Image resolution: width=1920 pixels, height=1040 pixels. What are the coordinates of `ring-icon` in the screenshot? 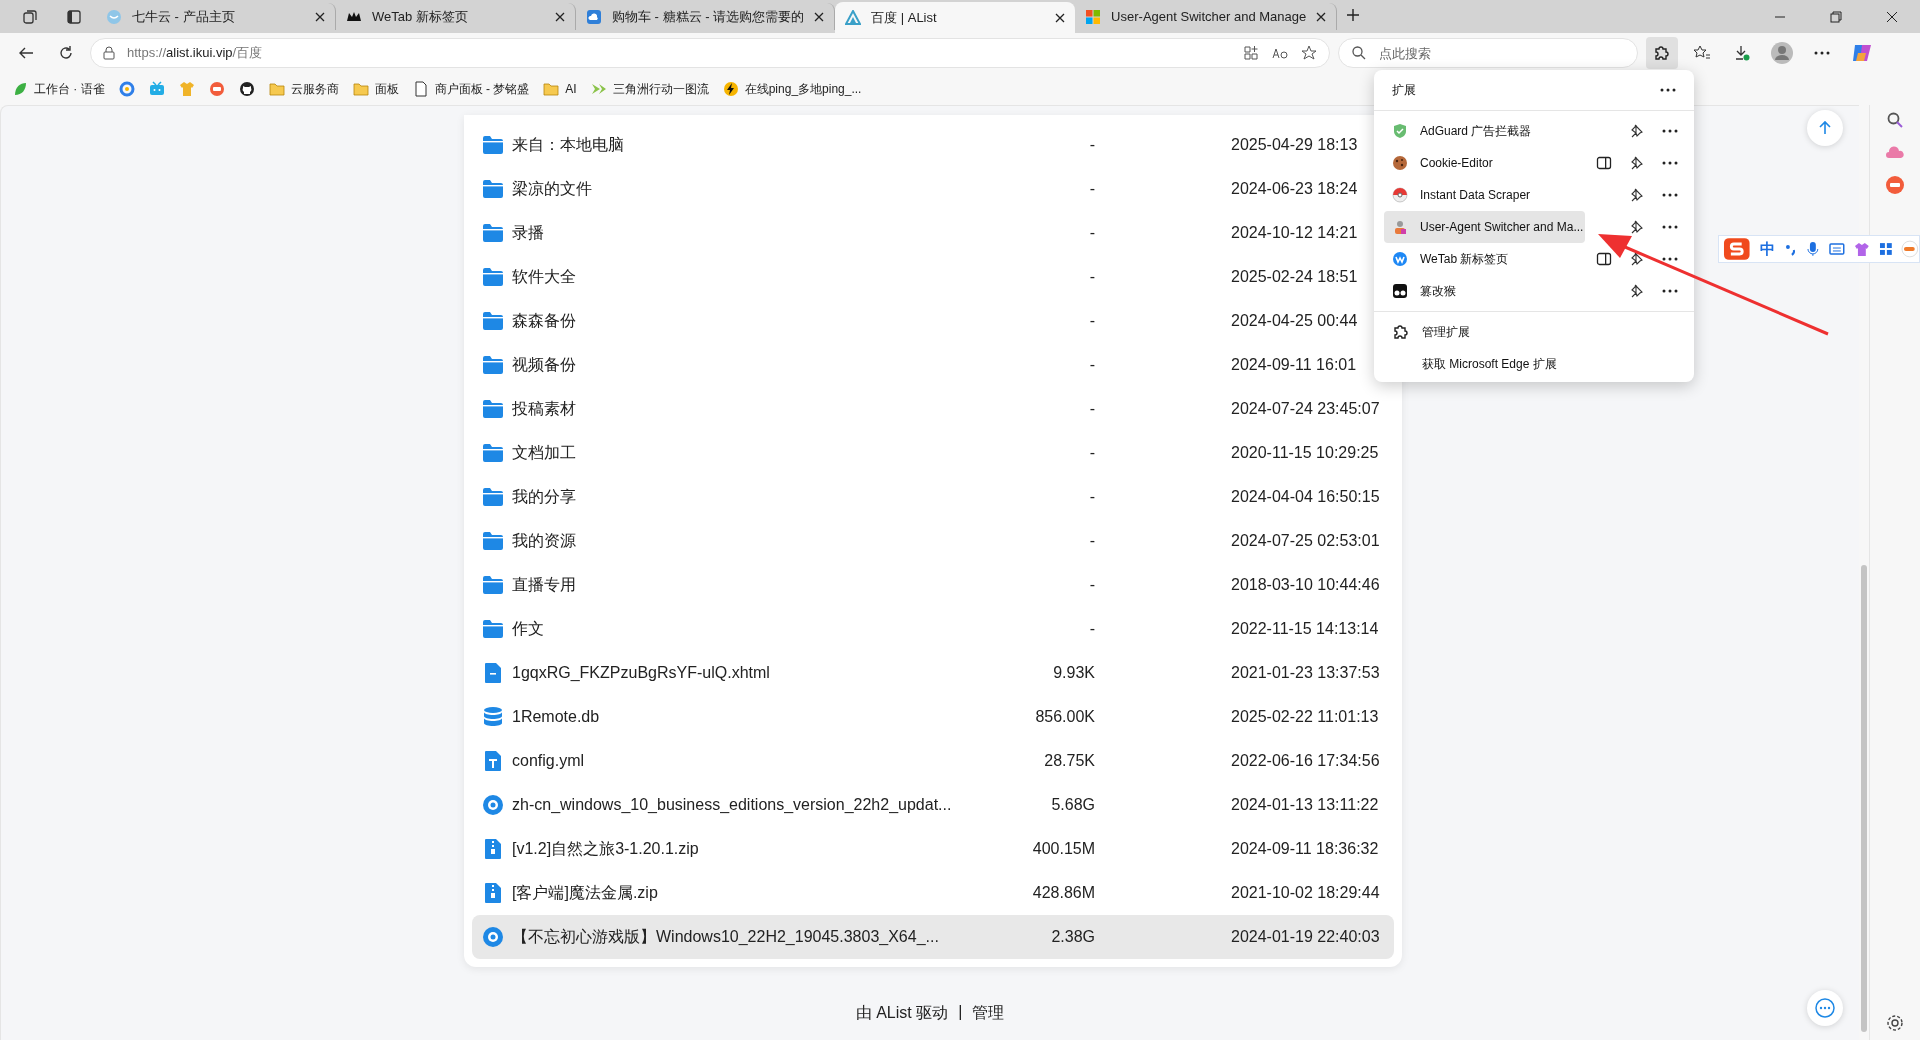 It's located at (126, 89).